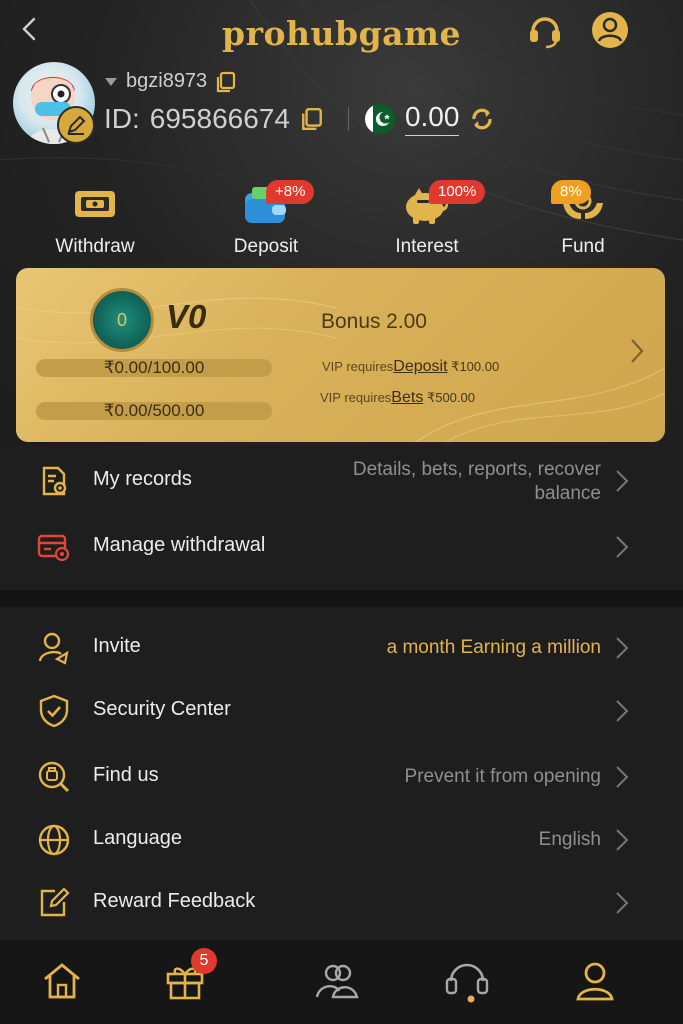 This screenshot has width=683, height=1024. I want to click on withdraw-icon, so click(95, 205).